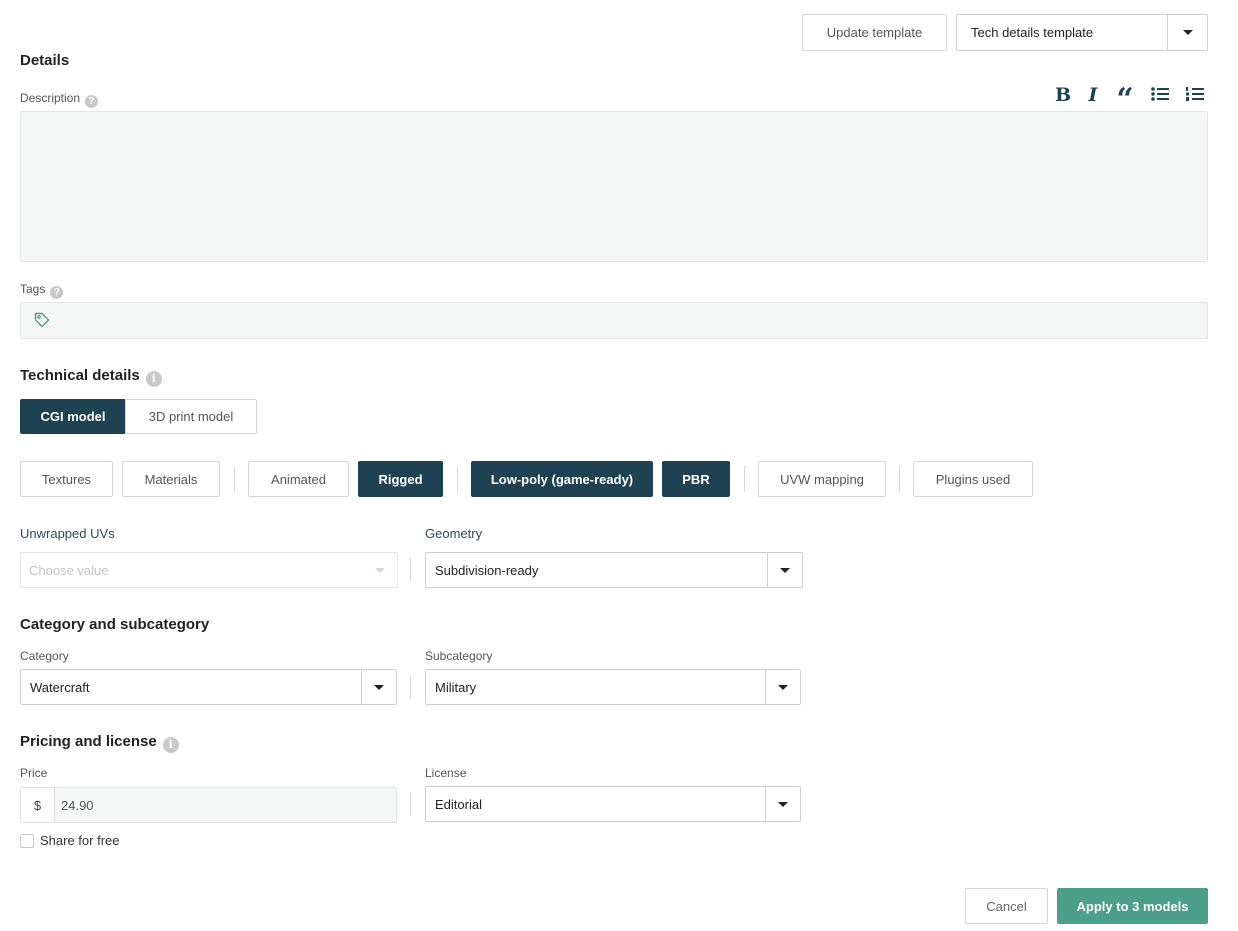  Describe the element at coordinates (1063, 95) in the screenshot. I see `bold-icon: B` at that location.